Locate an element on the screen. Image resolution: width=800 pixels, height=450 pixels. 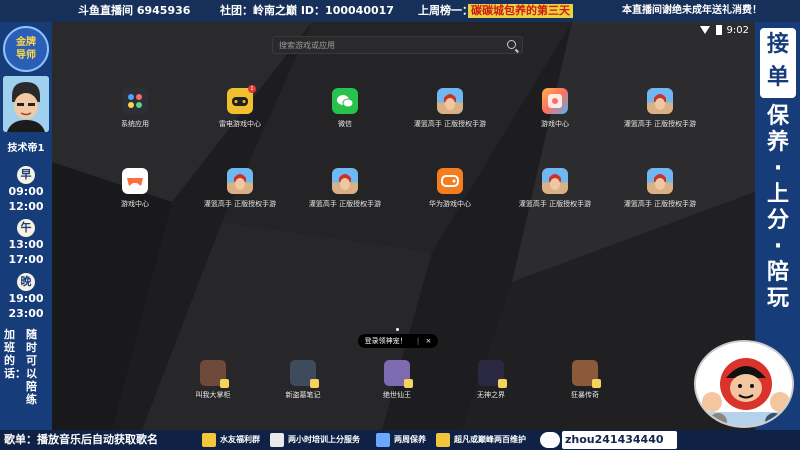
shift-morning: 早 09:00 12:00 is located at coordinates (26, 188).